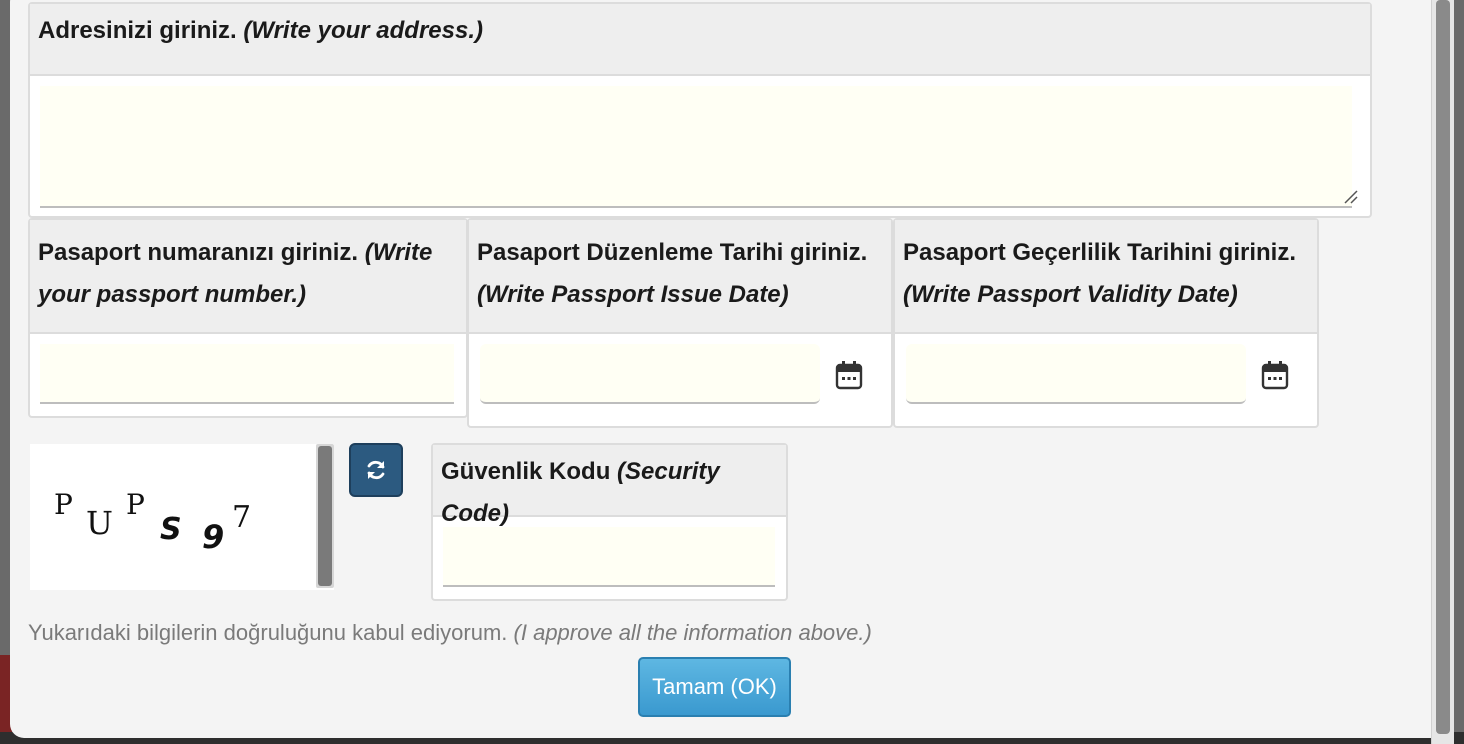 This screenshot has height=744, width=1464. I want to click on validity-date-label-tr: Pasaport Geçerlilik Tarihini giriniz., so click(1099, 252).